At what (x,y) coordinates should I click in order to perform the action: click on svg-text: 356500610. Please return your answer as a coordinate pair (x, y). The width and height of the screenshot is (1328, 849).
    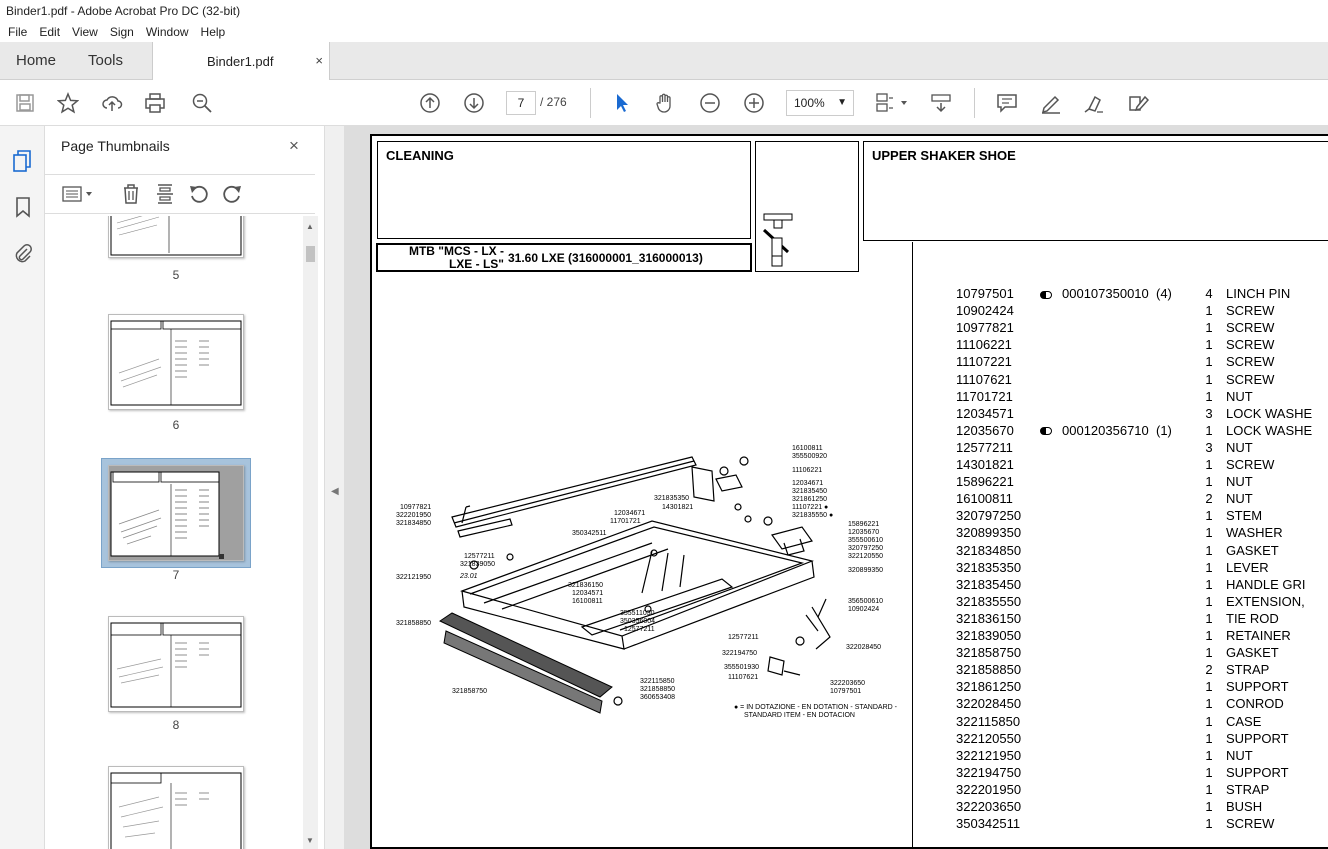
    Looking at the image, I should click on (865, 601).